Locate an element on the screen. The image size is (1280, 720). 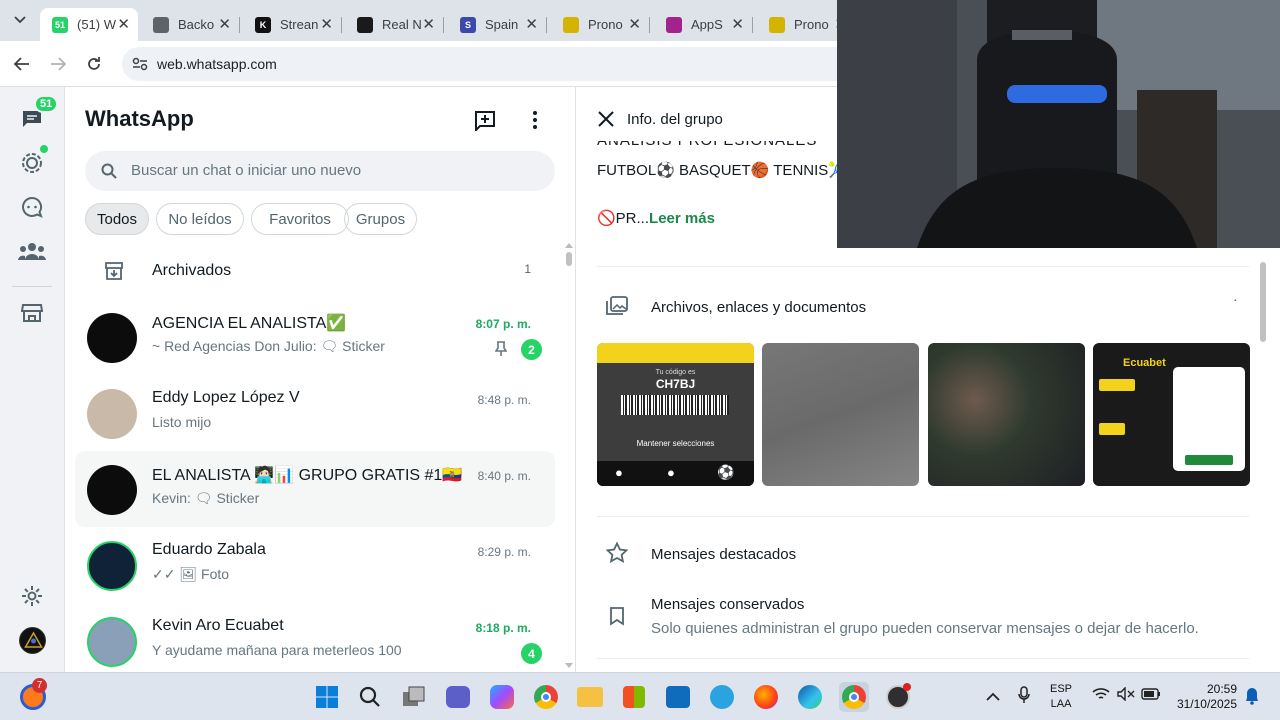
communities-nav-button is located at coordinates (32, 251).